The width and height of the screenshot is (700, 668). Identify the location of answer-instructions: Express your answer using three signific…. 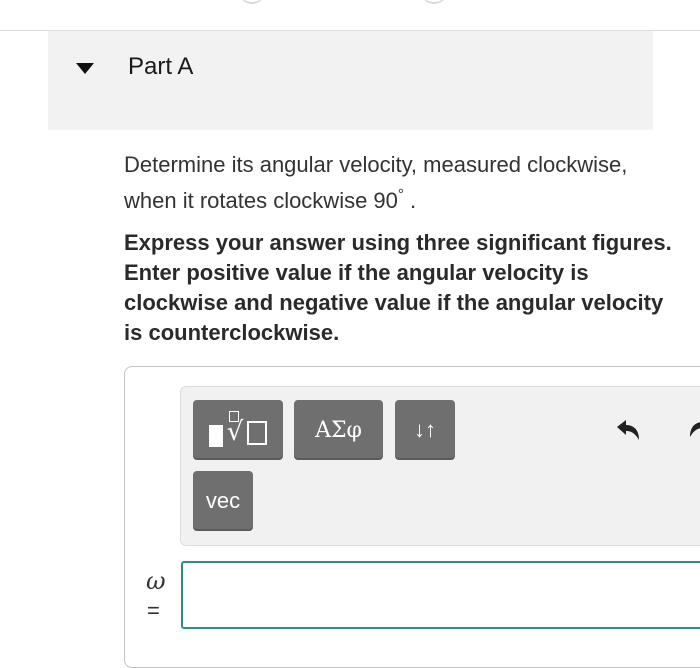
(398, 287).